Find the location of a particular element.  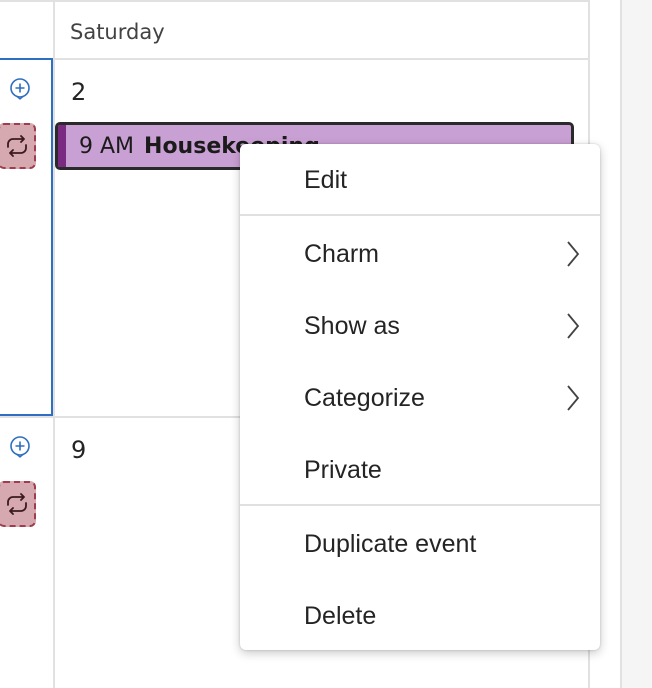

day-header-saturday: Saturday is located at coordinates (117, 32).